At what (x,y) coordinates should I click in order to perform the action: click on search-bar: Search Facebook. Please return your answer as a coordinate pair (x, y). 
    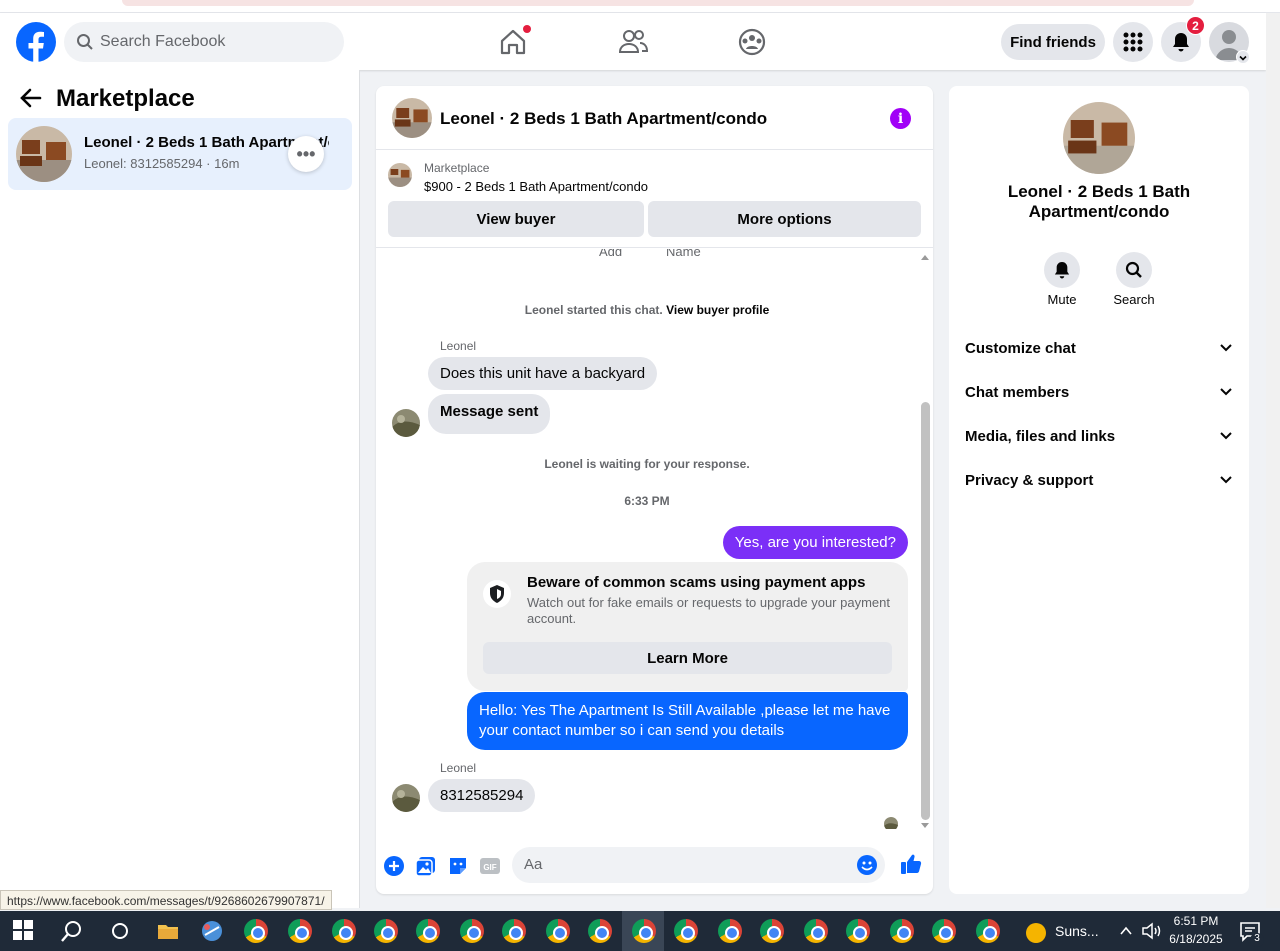
    Looking at the image, I should click on (204, 42).